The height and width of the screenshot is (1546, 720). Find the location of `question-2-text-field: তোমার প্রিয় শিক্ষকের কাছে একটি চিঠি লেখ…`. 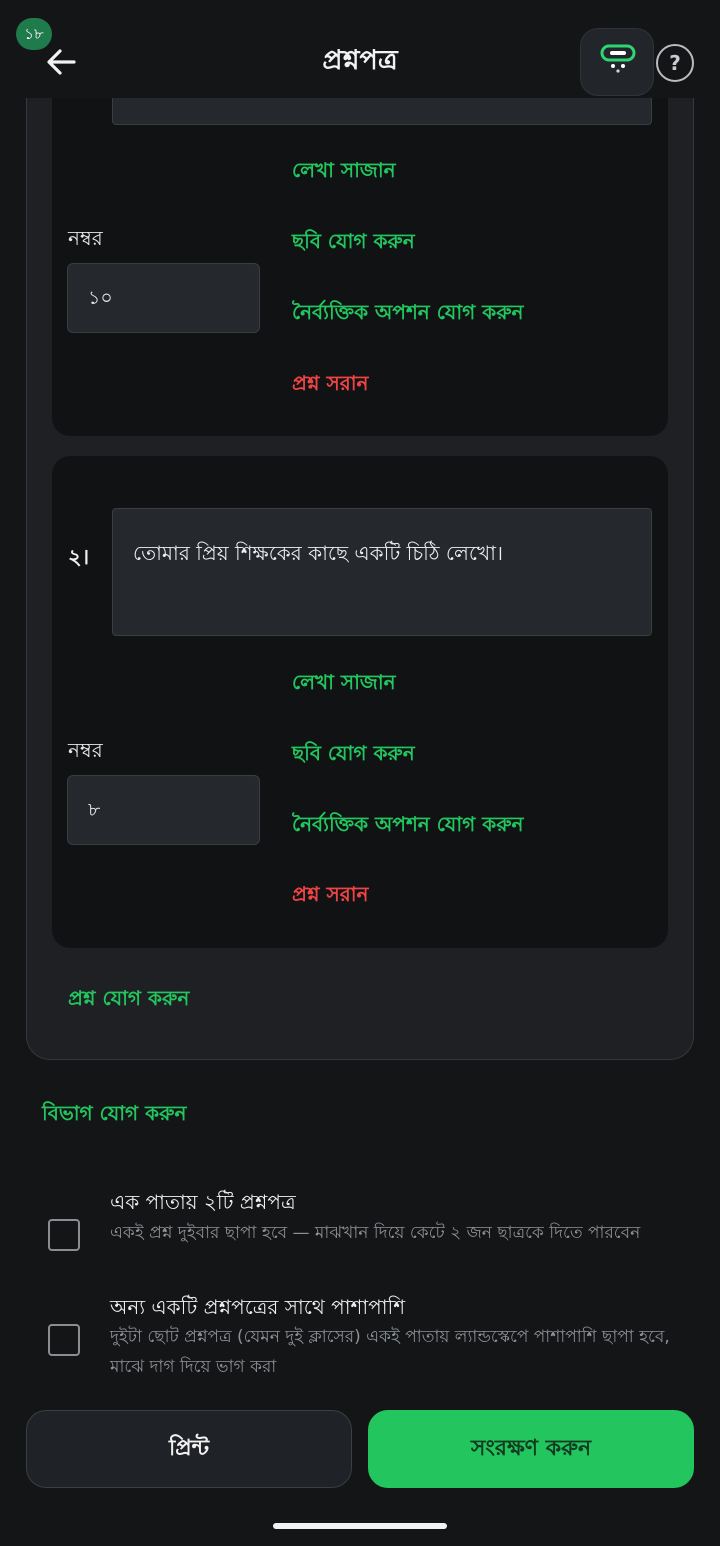

question-2-text-field: তোমার প্রিয় শিক্ষকের কাছে একটি চিঠি লেখ… is located at coordinates (382, 572).